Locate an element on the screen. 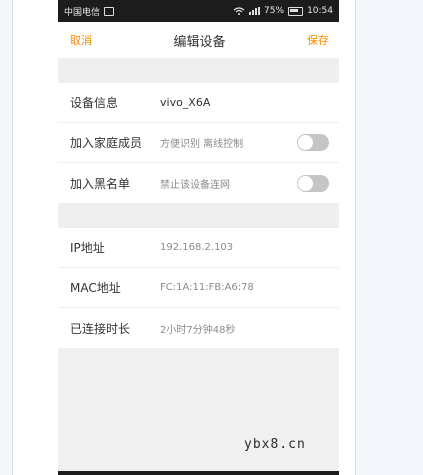 The height and width of the screenshot is (475, 423). device-info-row: 设备信息 vivo_X6A is located at coordinates (198, 103).